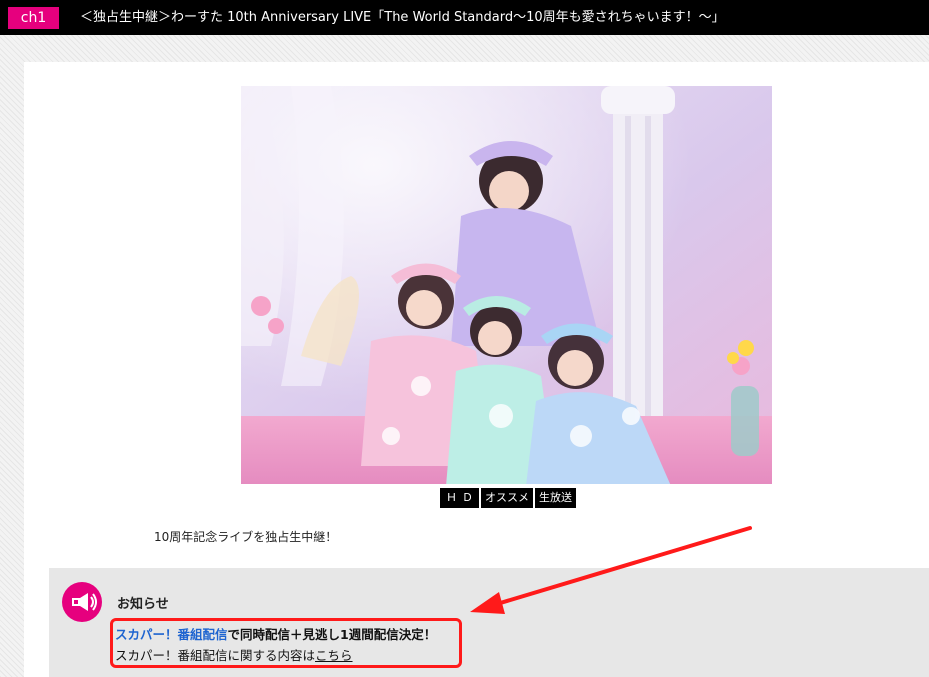 The image size is (929, 677). What do you see at coordinates (246, 537) in the screenshot?
I see `program-lead-text: 10周年記念ライブを独占生中継！` at bounding box center [246, 537].